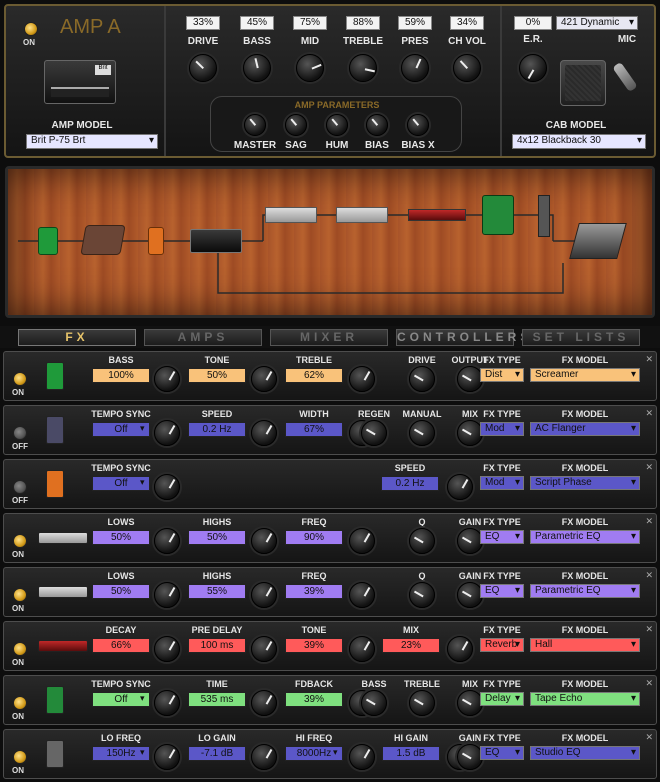 The image size is (660, 782). Describe the element at coordinates (585, 483) in the screenshot. I see `fx-model-select: Script Phase` at that location.